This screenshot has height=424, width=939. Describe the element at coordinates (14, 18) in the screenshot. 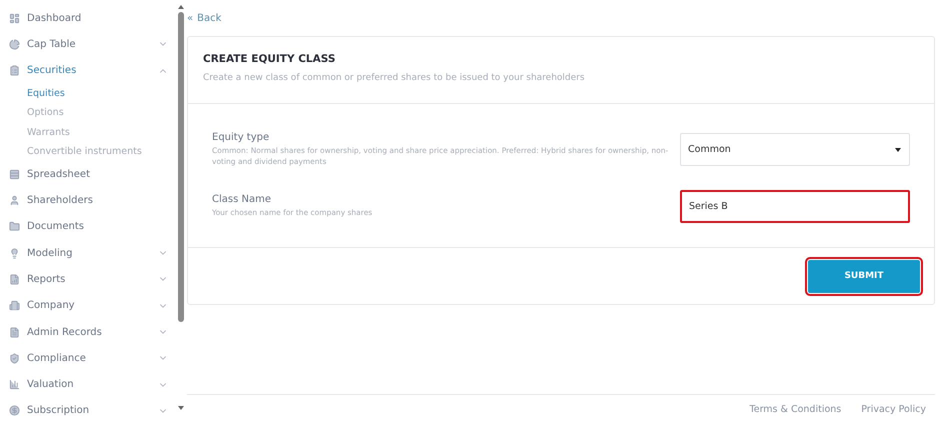

I see `dashboard-icon` at that location.